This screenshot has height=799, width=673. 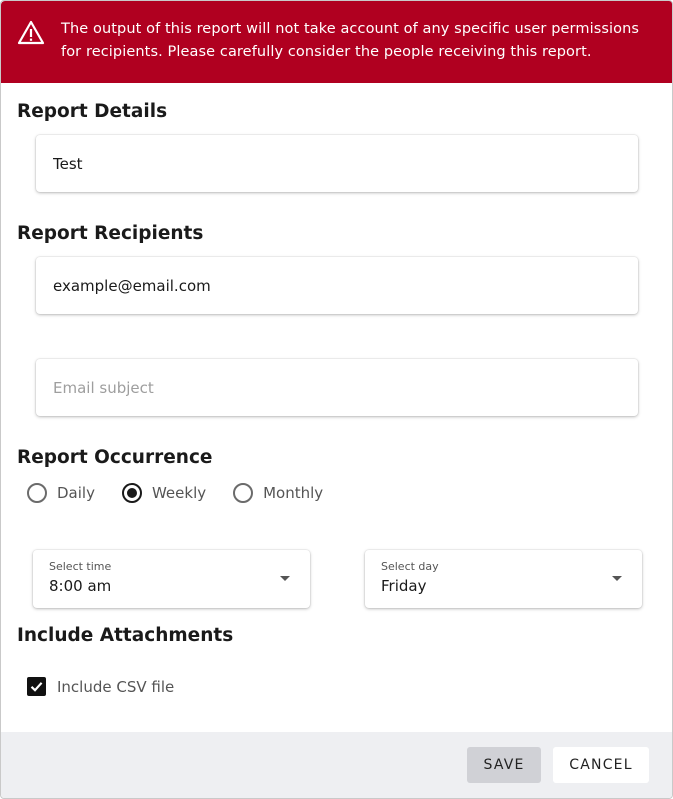 What do you see at coordinates (76, 493) in the screenshot?
I see `radio-label-daily: Daily` at bounding box center [76, 493].